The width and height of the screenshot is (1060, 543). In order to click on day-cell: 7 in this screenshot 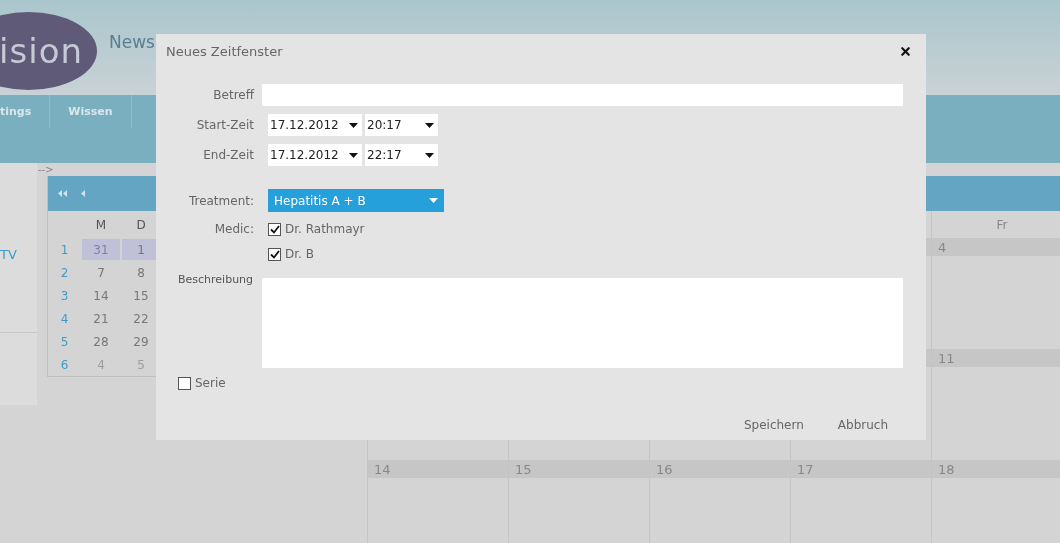, I will do `click(101, 272)`.